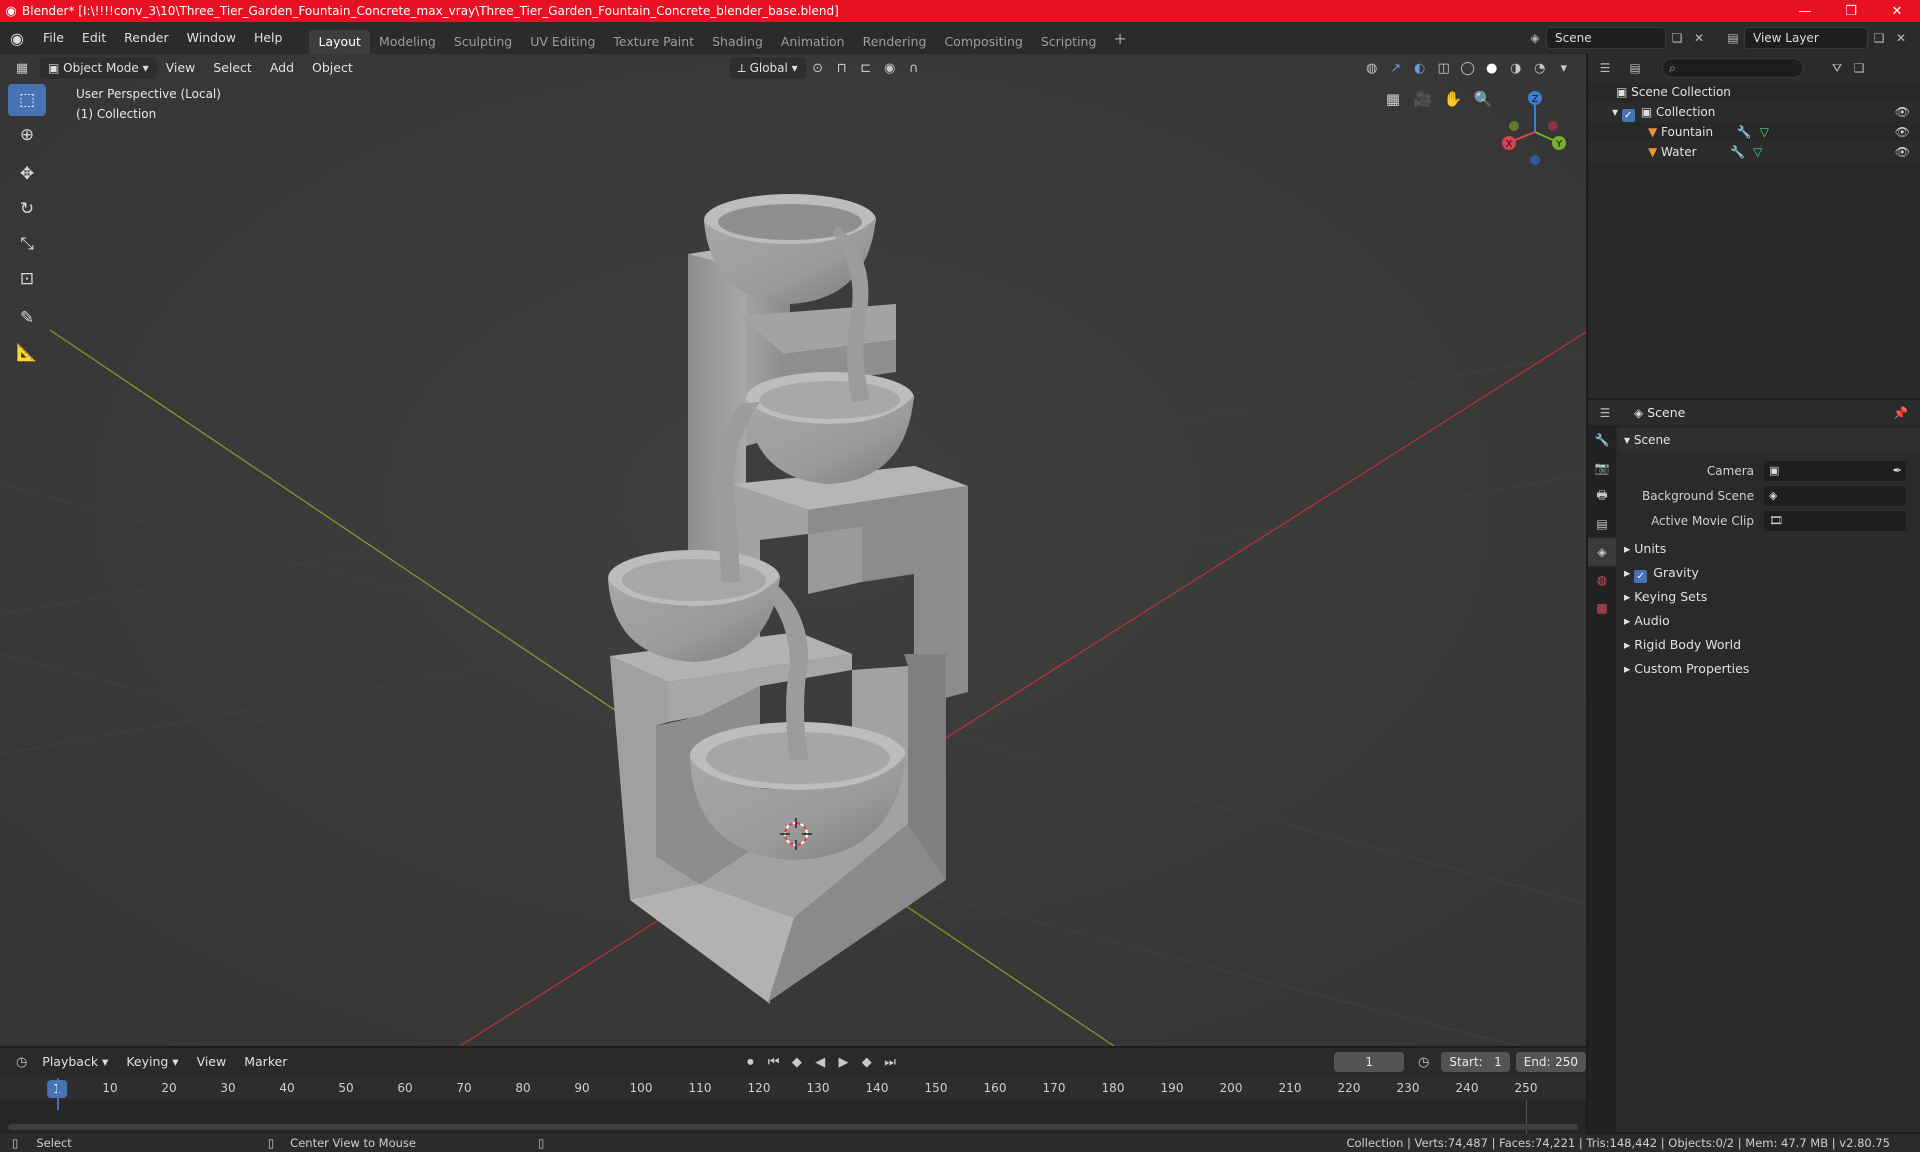  I want to click on outliner-row-fountain: ▼ Fountain 🔧 ▽ 👁, so click(1754, 132).